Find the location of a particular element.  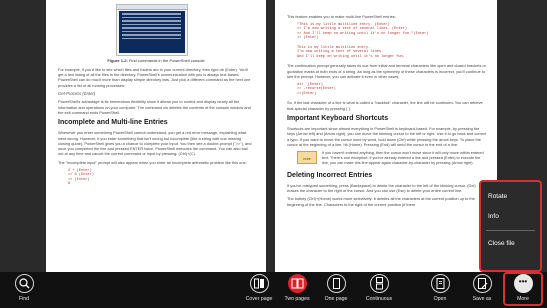

find-label: Find is located at coordinates (24, 299).